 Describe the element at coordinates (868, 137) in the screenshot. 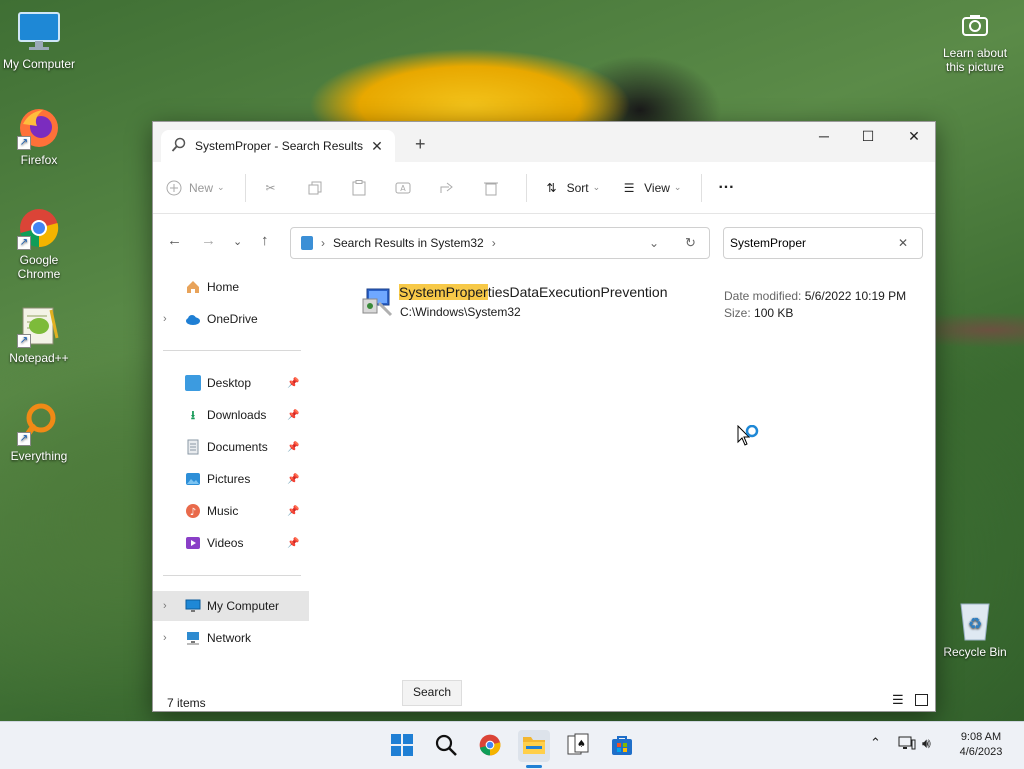

I see `maximize-button: ☐` at that location.